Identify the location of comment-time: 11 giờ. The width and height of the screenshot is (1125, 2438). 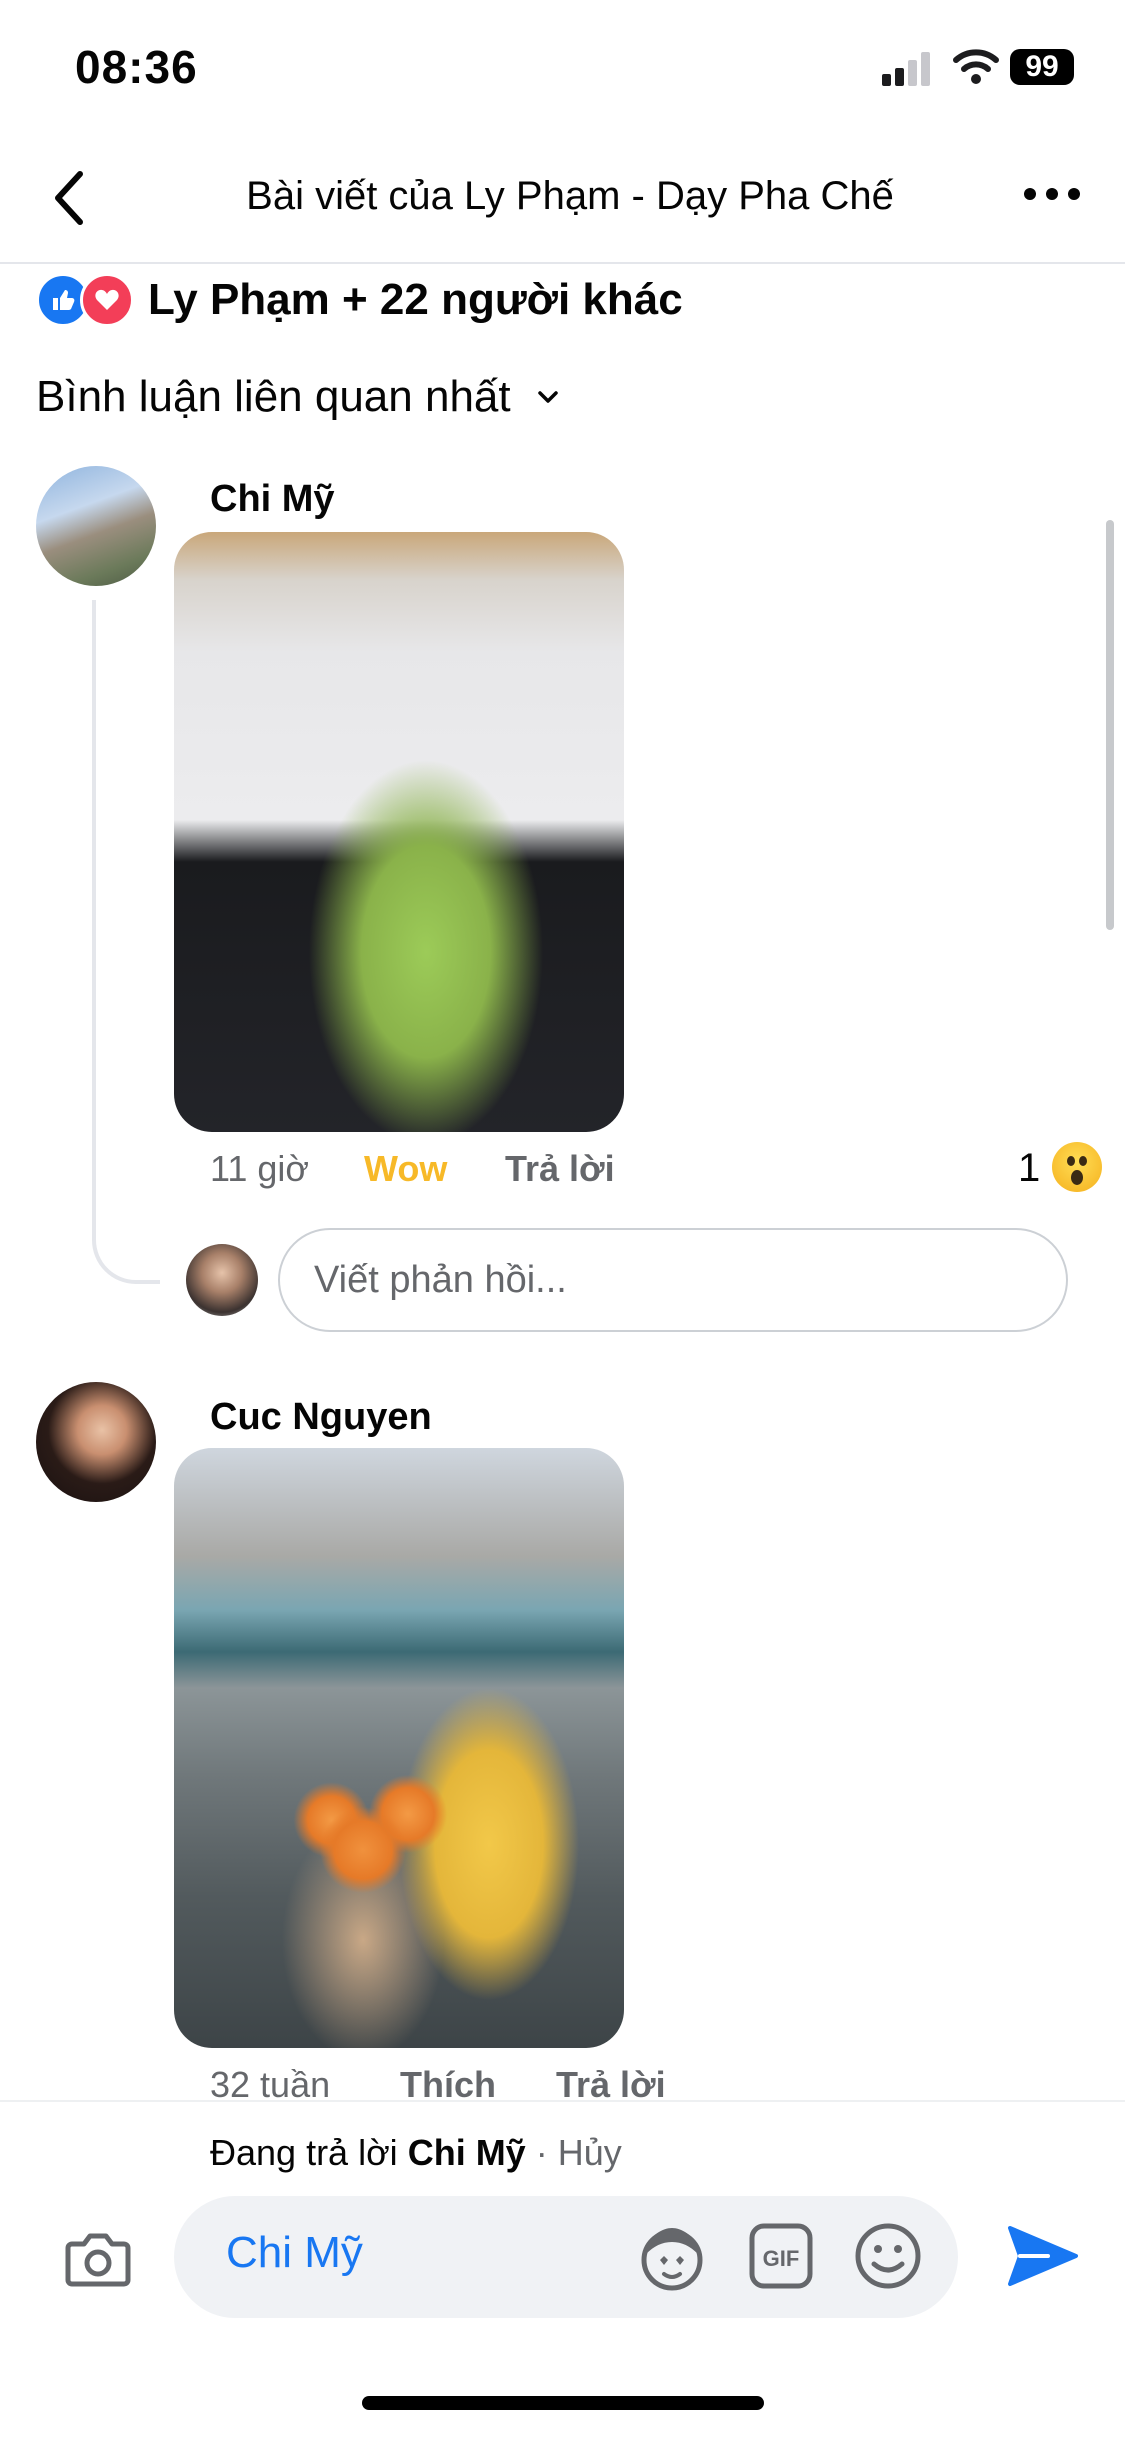
(259, 1168).